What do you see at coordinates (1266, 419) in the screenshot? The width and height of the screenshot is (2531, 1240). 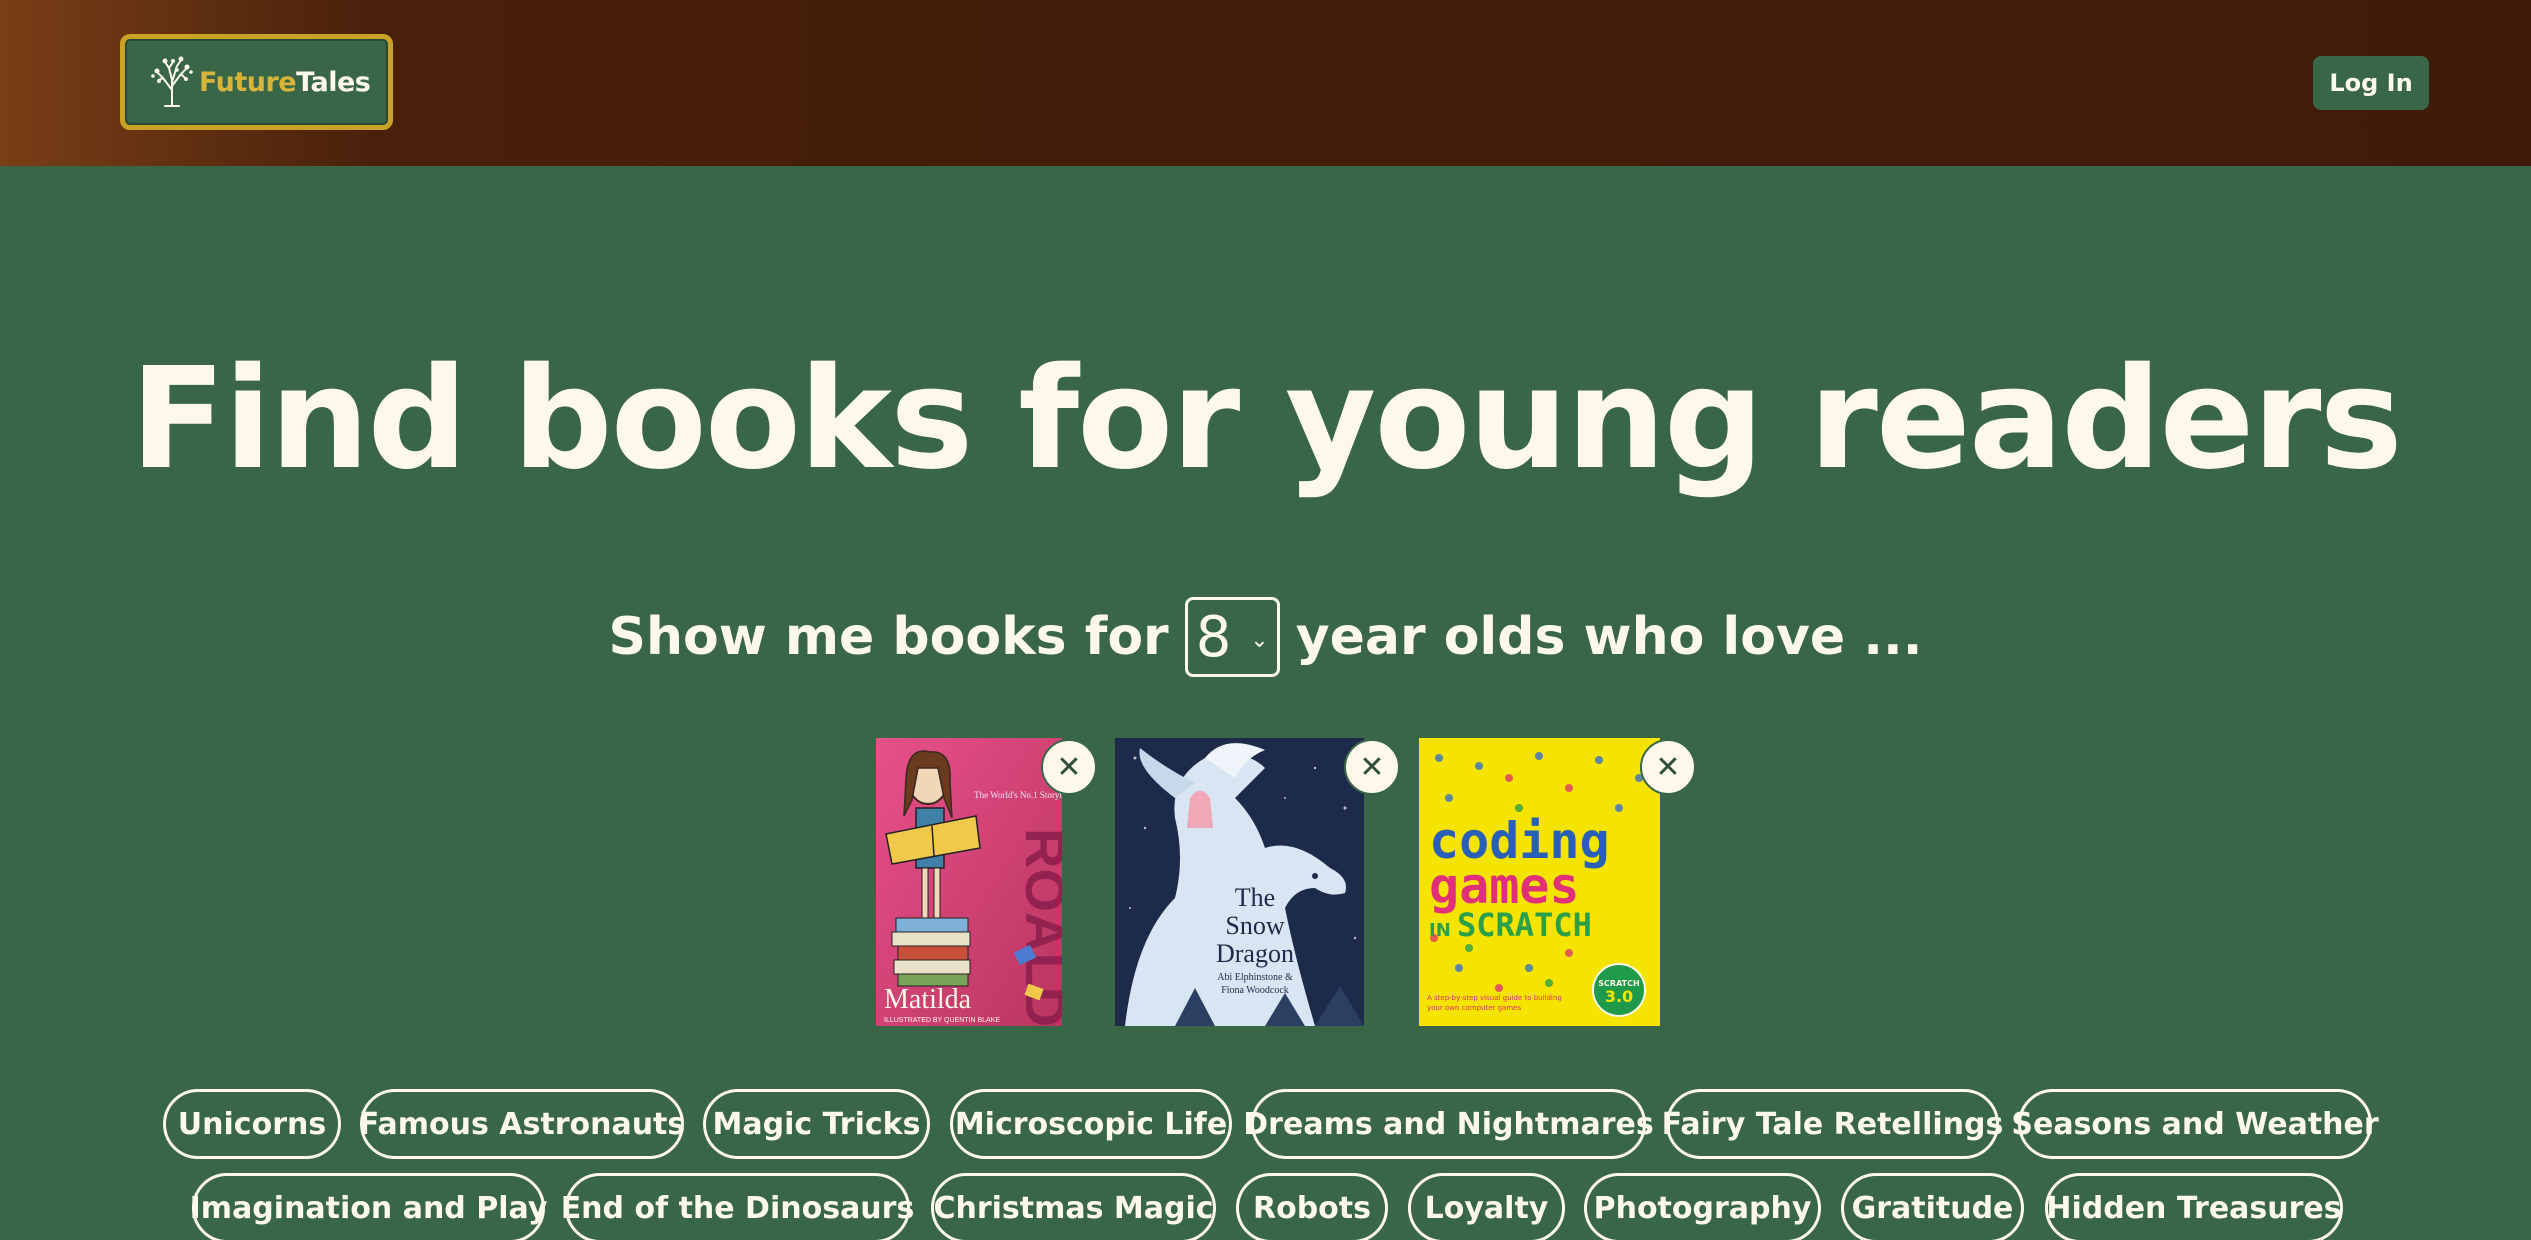 I see `page-title: Find books for young readers` at bounding box center [1266, 419].